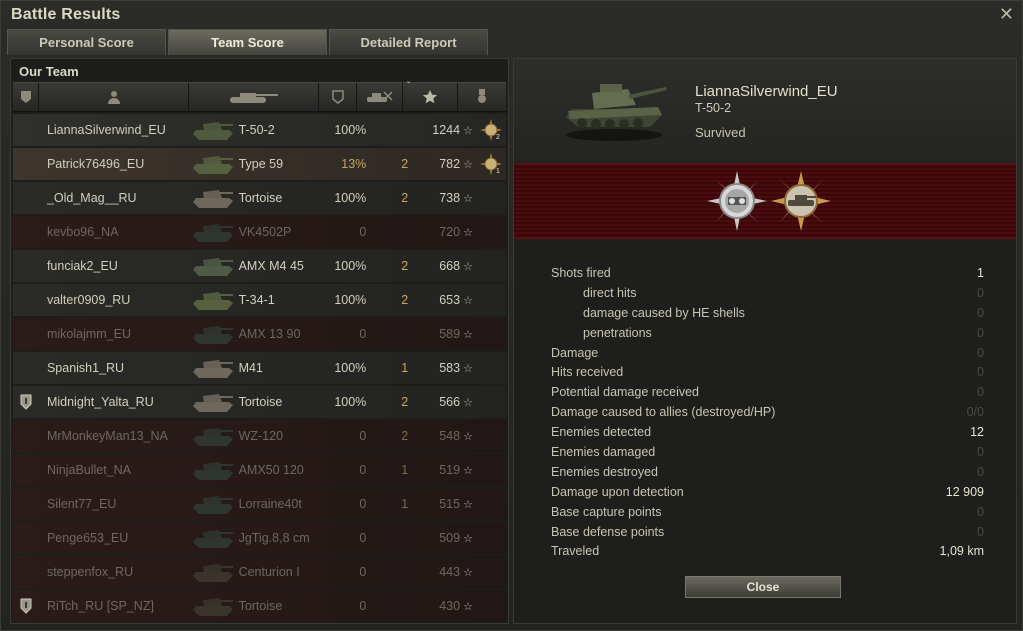 The image size is (1023, 631). I want to click on stat-label: Base capture points, so click(606, 511).